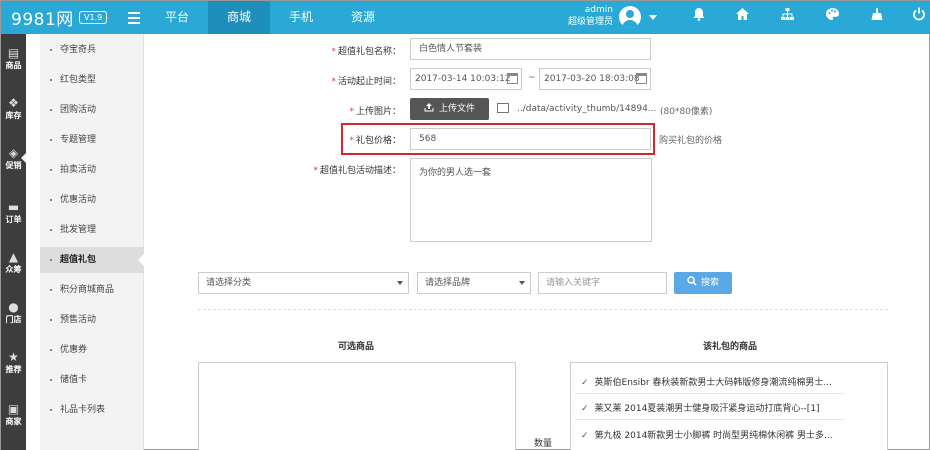 This screenshot has height=450, width=930. What do you see at coordinates (92, 200) in the screenshot?
I see `submenu-item: 优惠活动` at bounding box center [92, 200].